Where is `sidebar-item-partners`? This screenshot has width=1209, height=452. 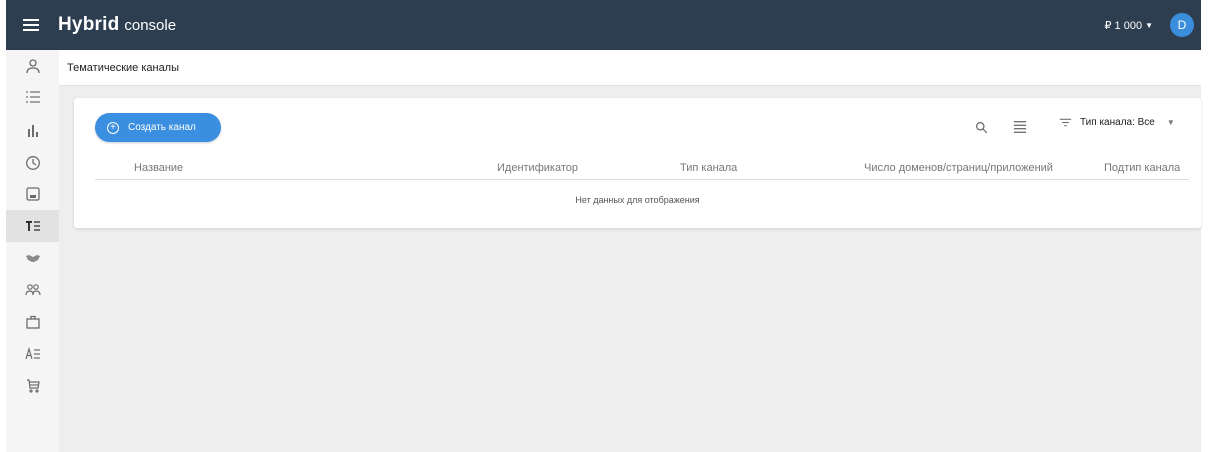
sidebar-item-partners is located at coordinates (32, 258).